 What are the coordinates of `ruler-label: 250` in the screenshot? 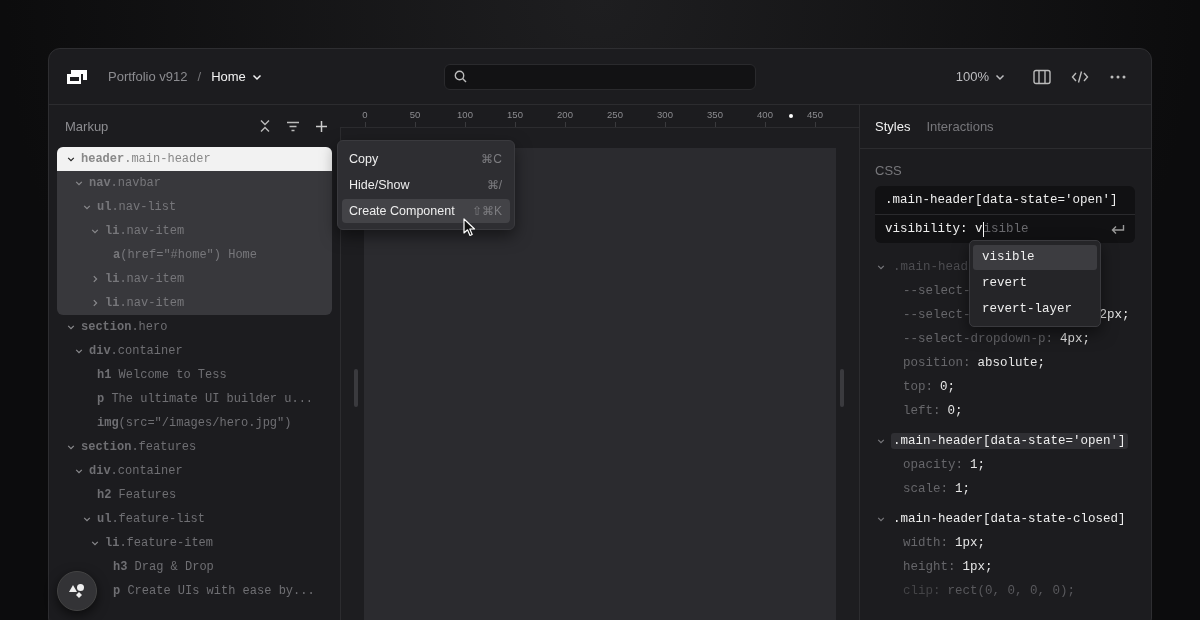 It's located at (615, 115).